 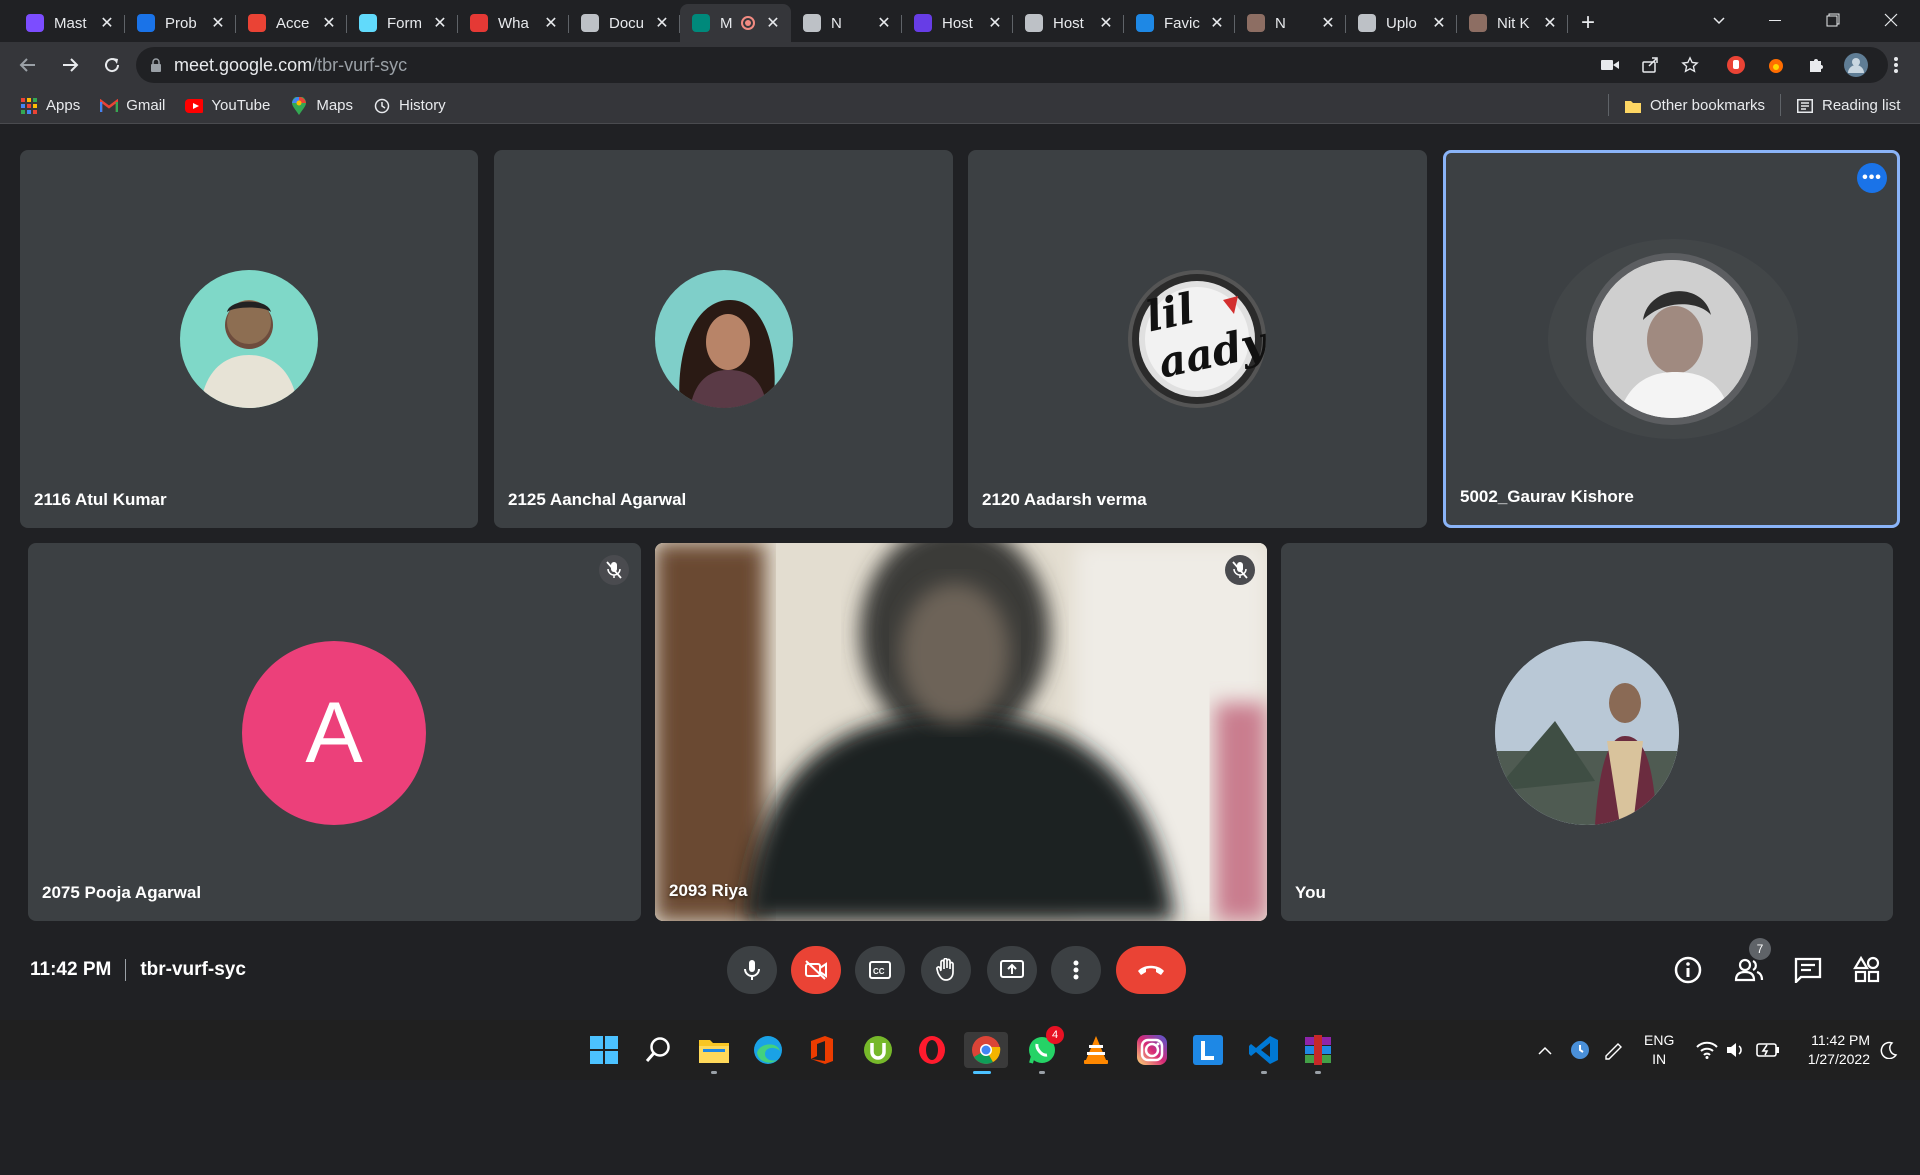 What do you see at coordinates (1776, 65) in the screenshot?
I see `extension-flame-icon` at bounding box center [1776, 65].